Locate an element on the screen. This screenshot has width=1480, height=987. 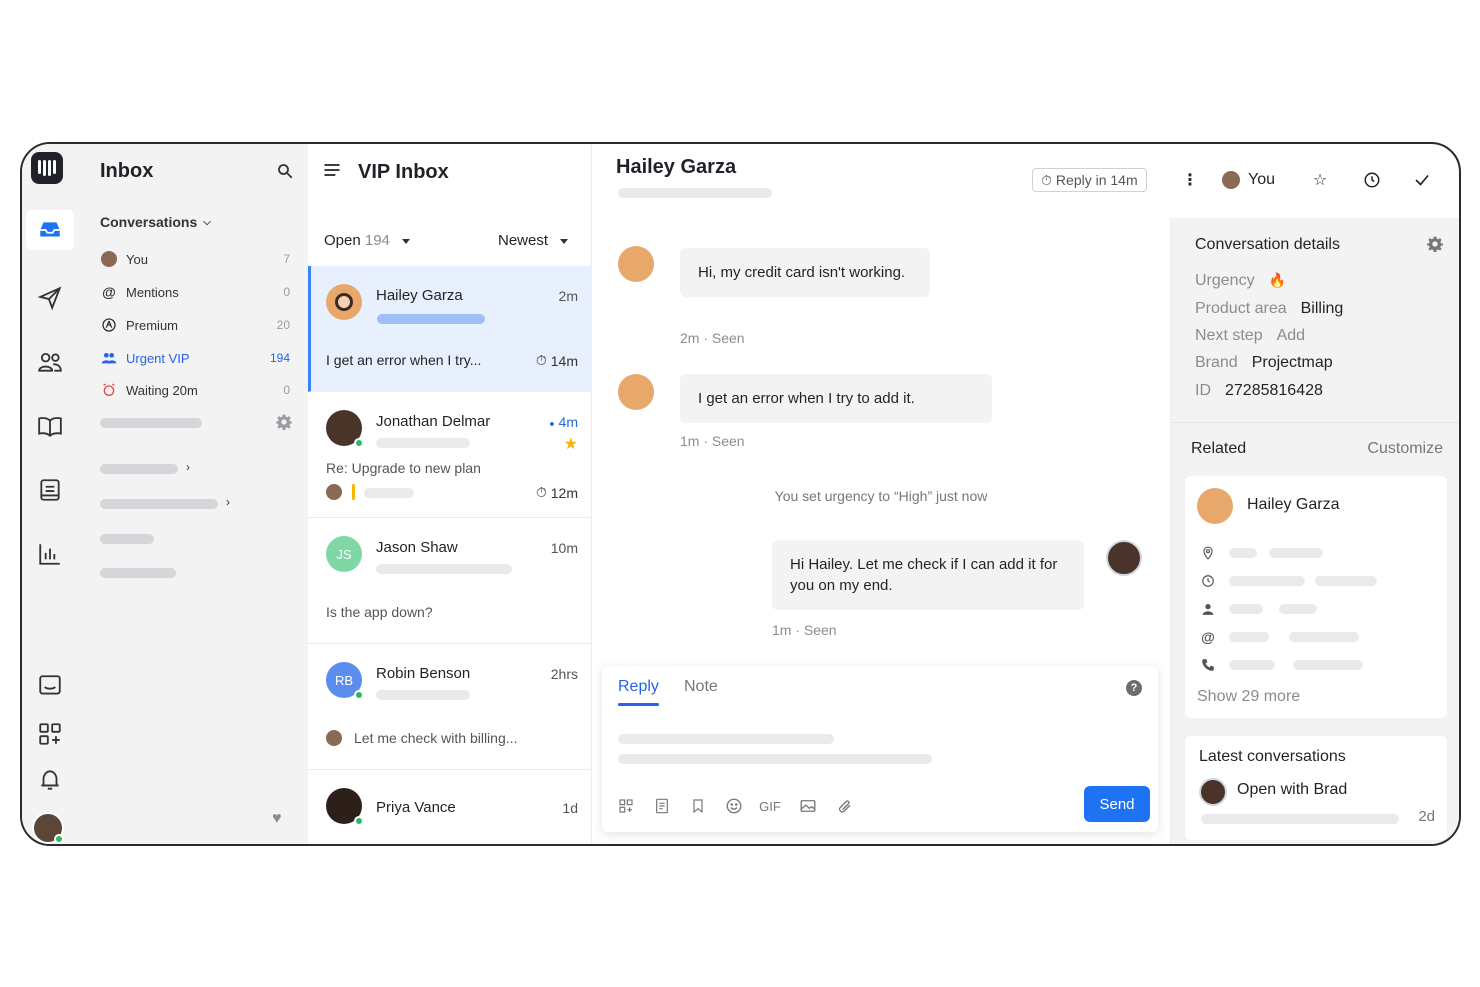
email-icon: @ is located at coordinates (1208, 637).